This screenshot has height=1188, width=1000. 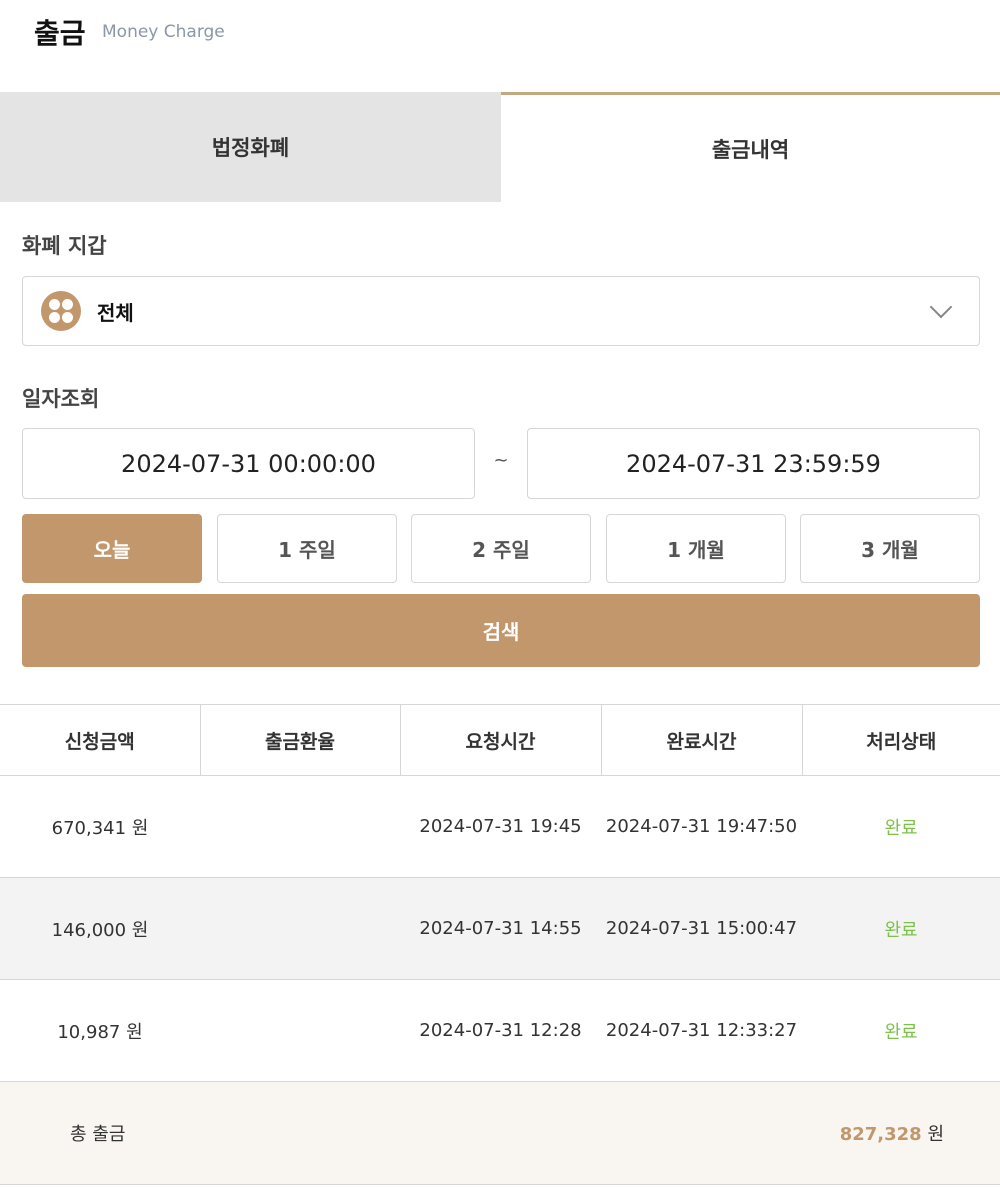 I want to click on total-row: 총 출금 827,328 원, so click(x=500, y=1133).